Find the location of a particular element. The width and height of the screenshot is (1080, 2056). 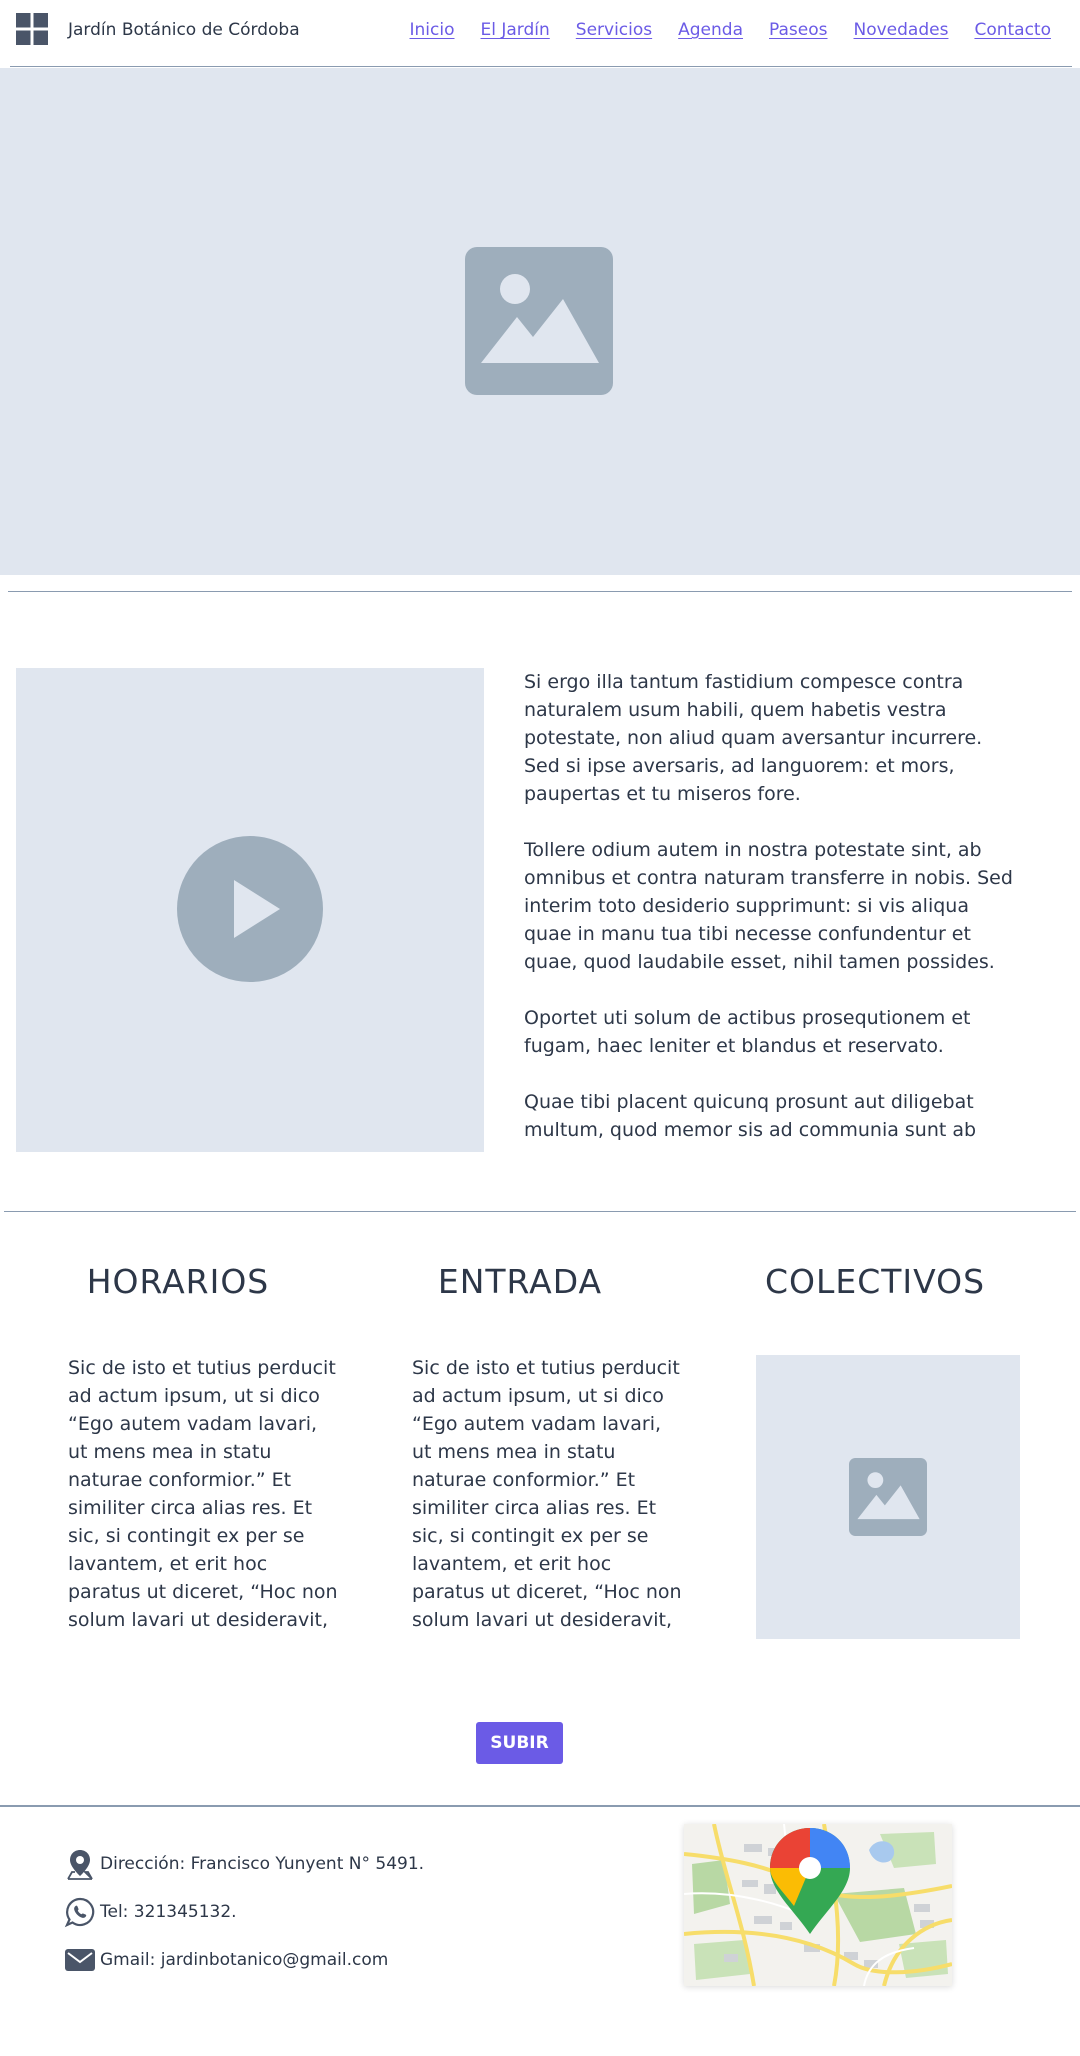

nav-link-novedades: Novedades is located at coordinates (901, 30).